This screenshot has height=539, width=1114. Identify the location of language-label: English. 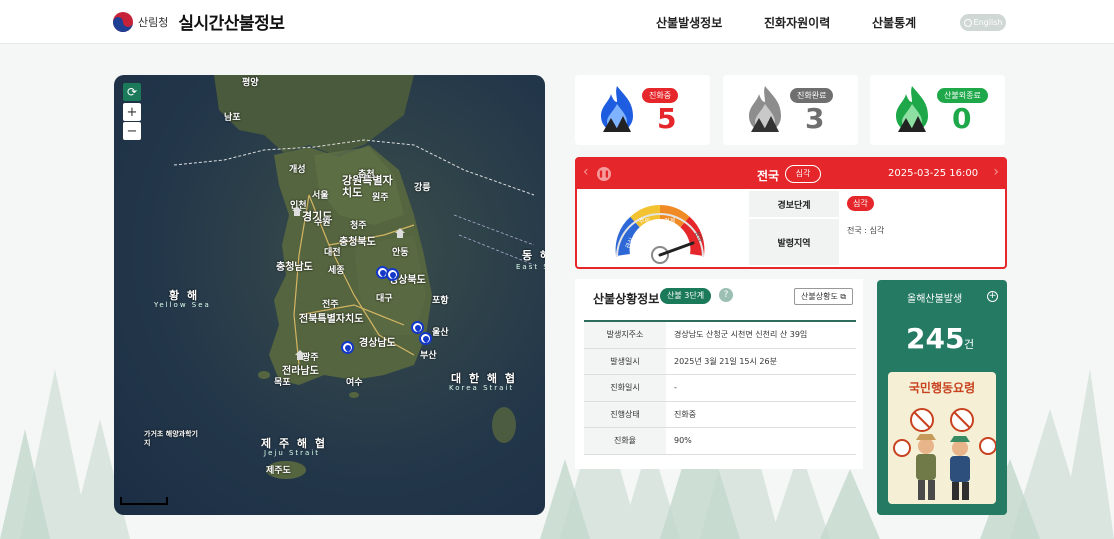
(988, 22).